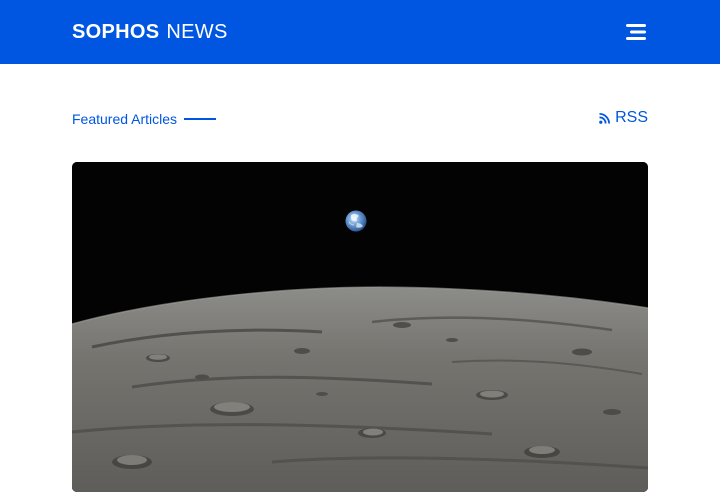  I want to click on site-header: SOPHOS NEWS, so click(360, 32).